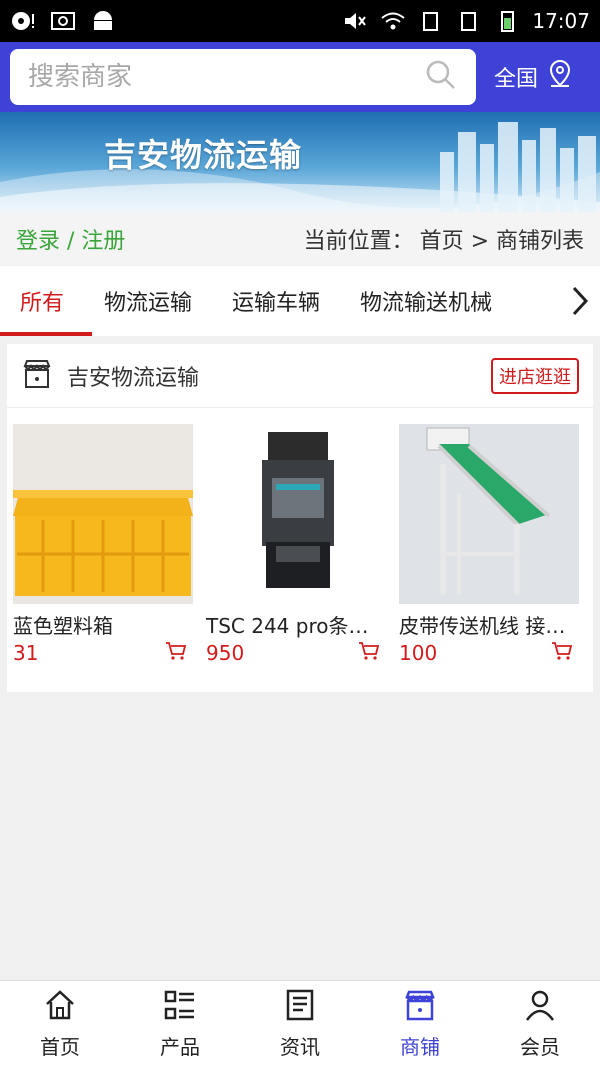 The height and width of the screenshot is (1067, 600). What do you see at coordinates (23, 21) in the screenshot?
I see `disc-icon` at bounding box center [23, 21].